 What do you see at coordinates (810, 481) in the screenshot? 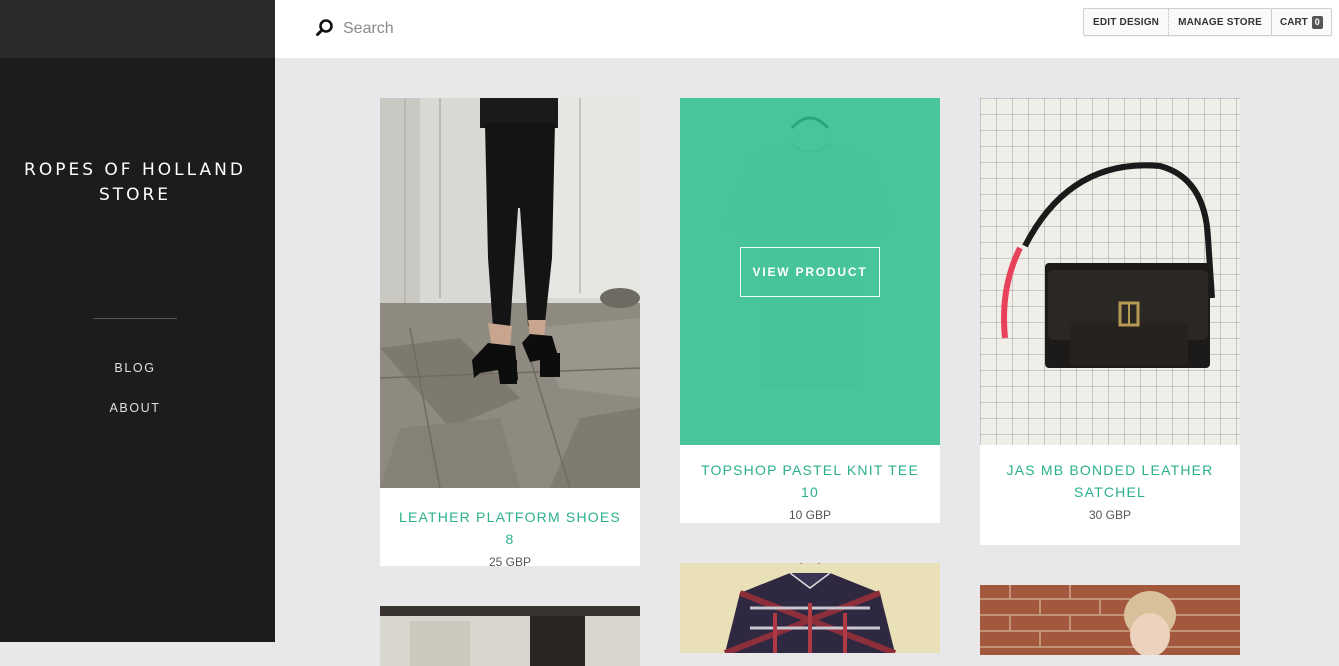
I see `product-name: TOPSHOP PASTEL KNIT TEE 10` at bounding box center [810, 481].